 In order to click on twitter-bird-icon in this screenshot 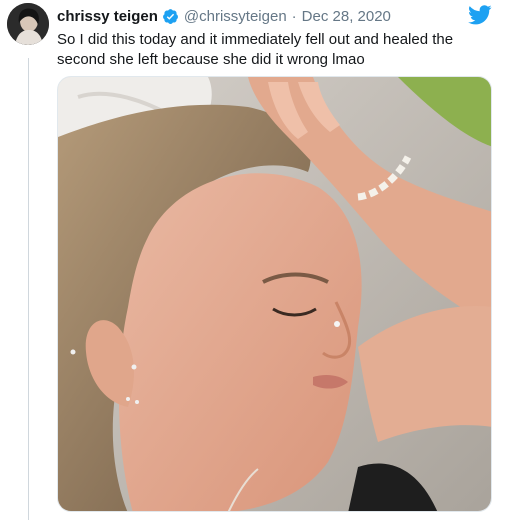, I will do `click(480, 15)`.